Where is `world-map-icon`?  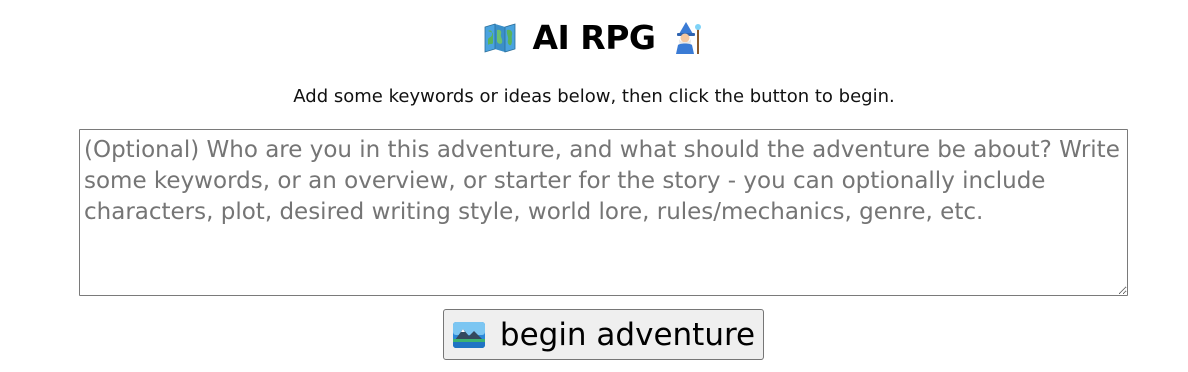
world-map-icon is located at coordinates (500, 38).